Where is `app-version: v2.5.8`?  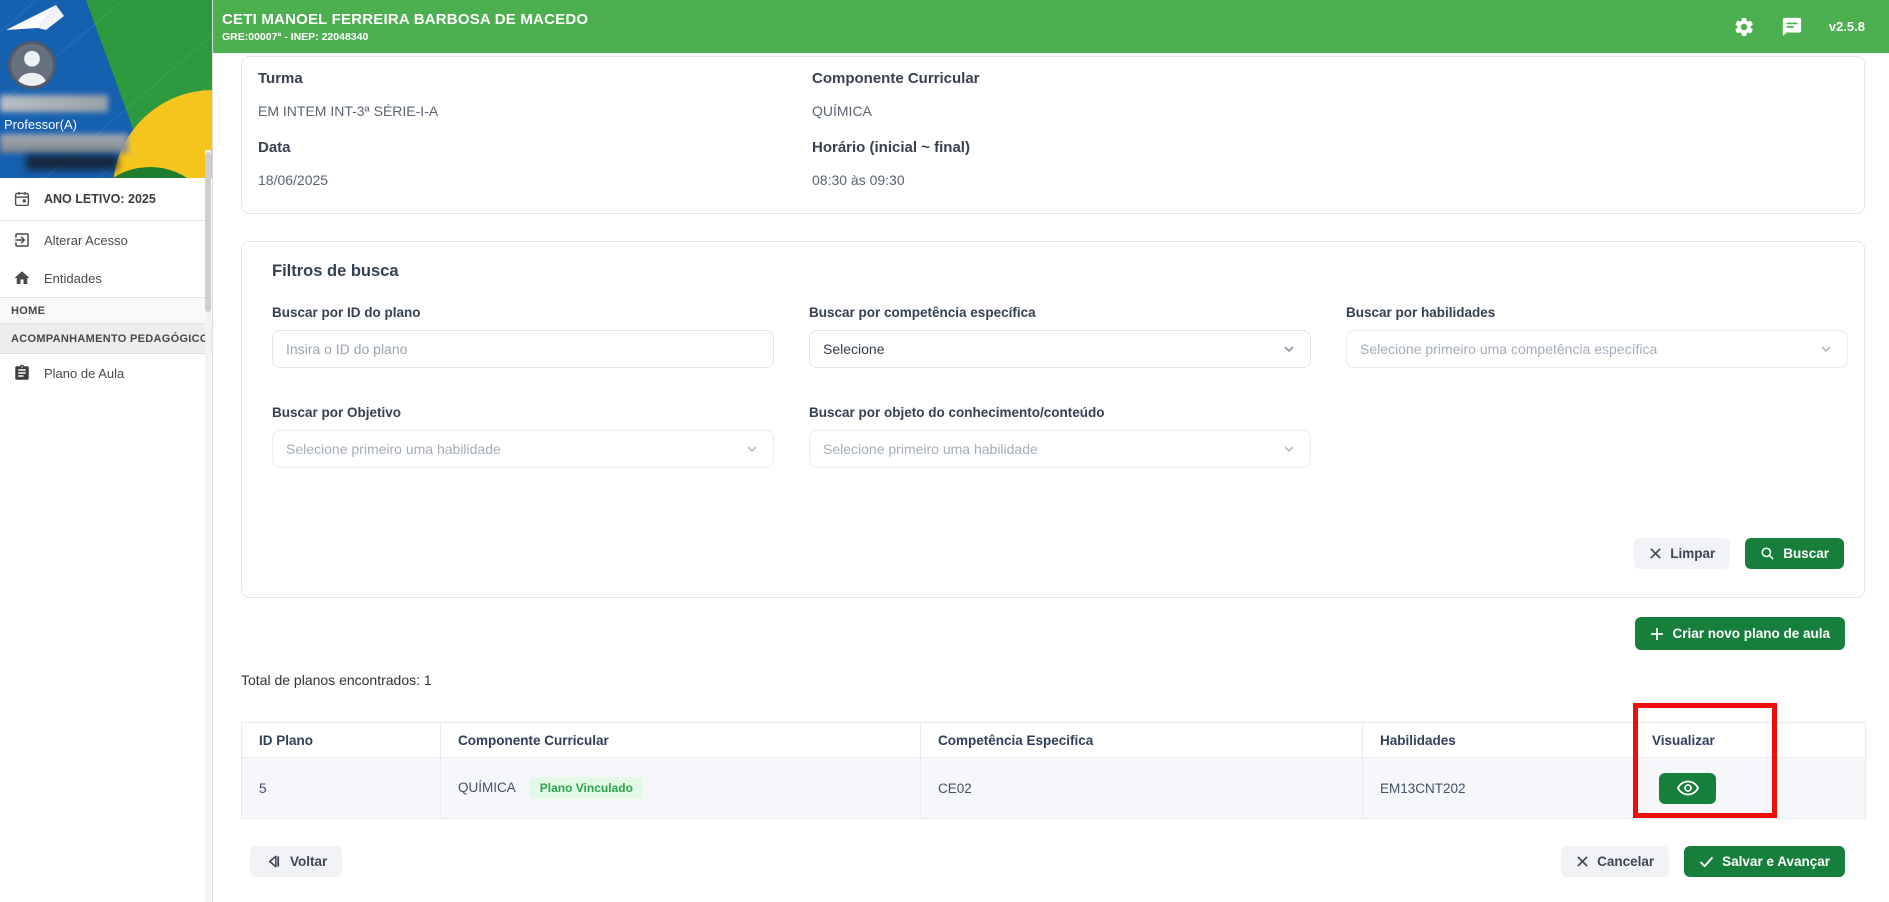
app-version: v2.5.8 is located at coordinates (1846, 26).